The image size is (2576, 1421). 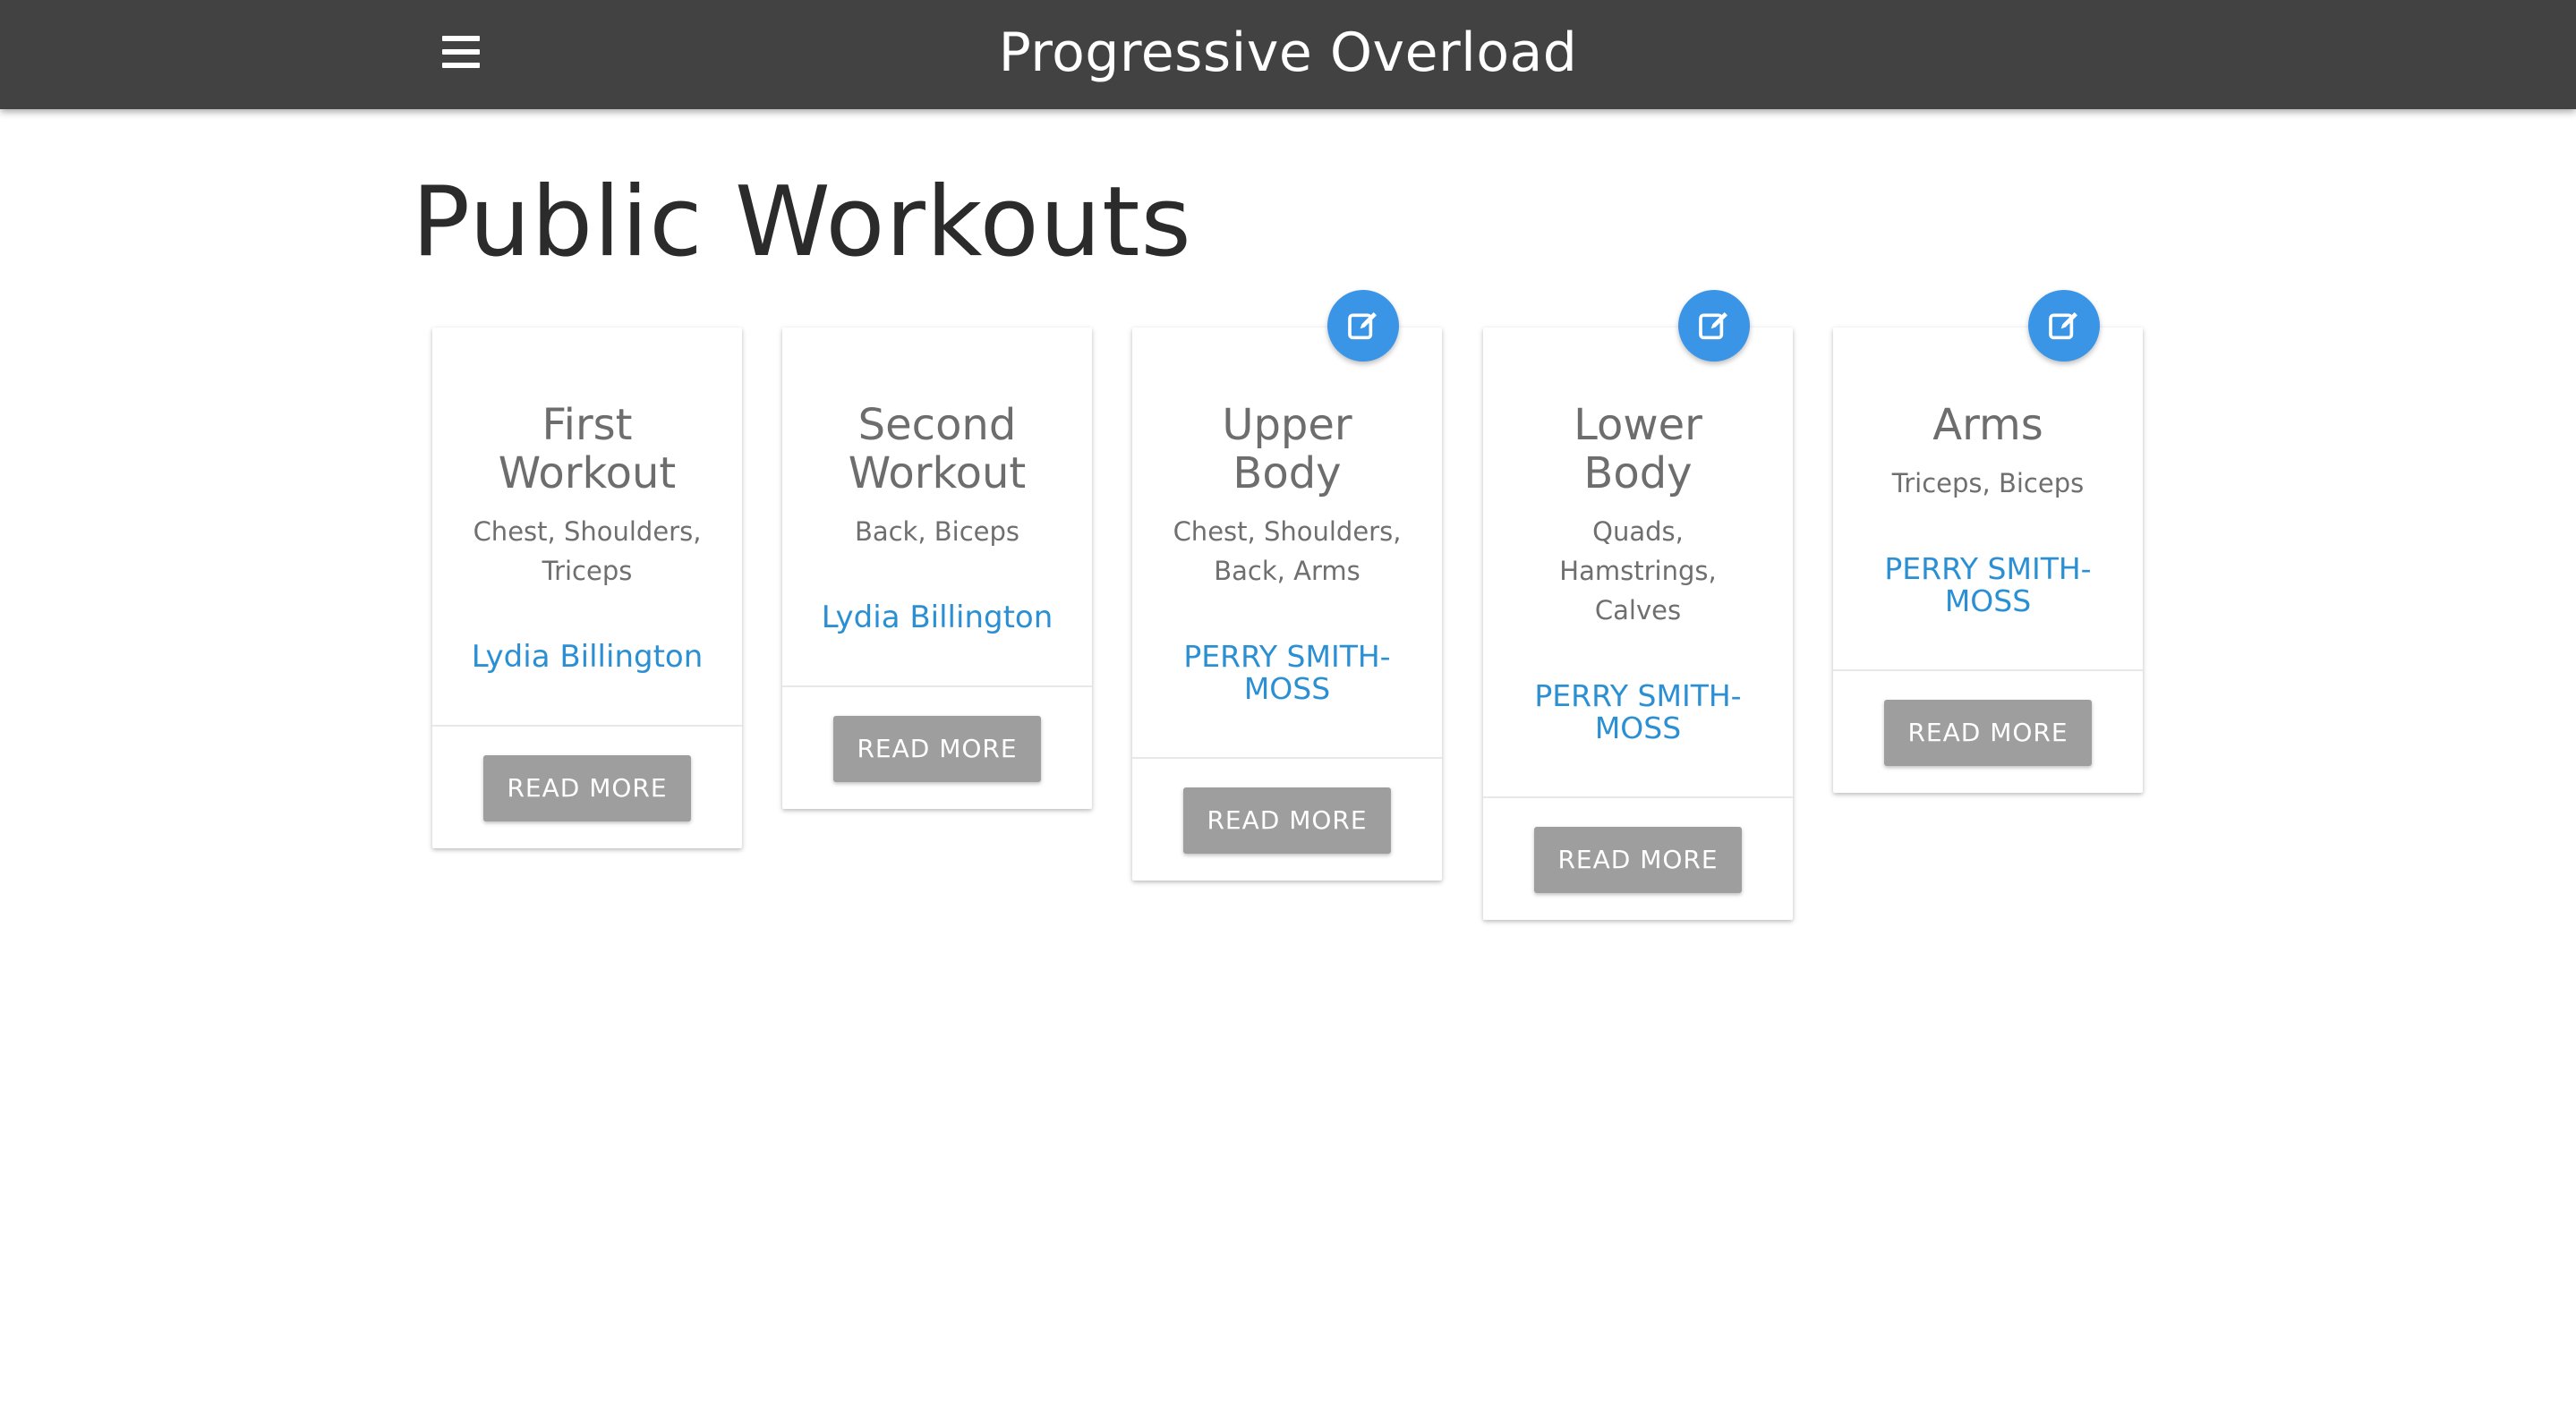 What do you see at coordinates (1287, 551) in the screenshot?
I see `workout-muscles: Chest, Shoulders, Back, Arms` at bounding box center [1287, 551].